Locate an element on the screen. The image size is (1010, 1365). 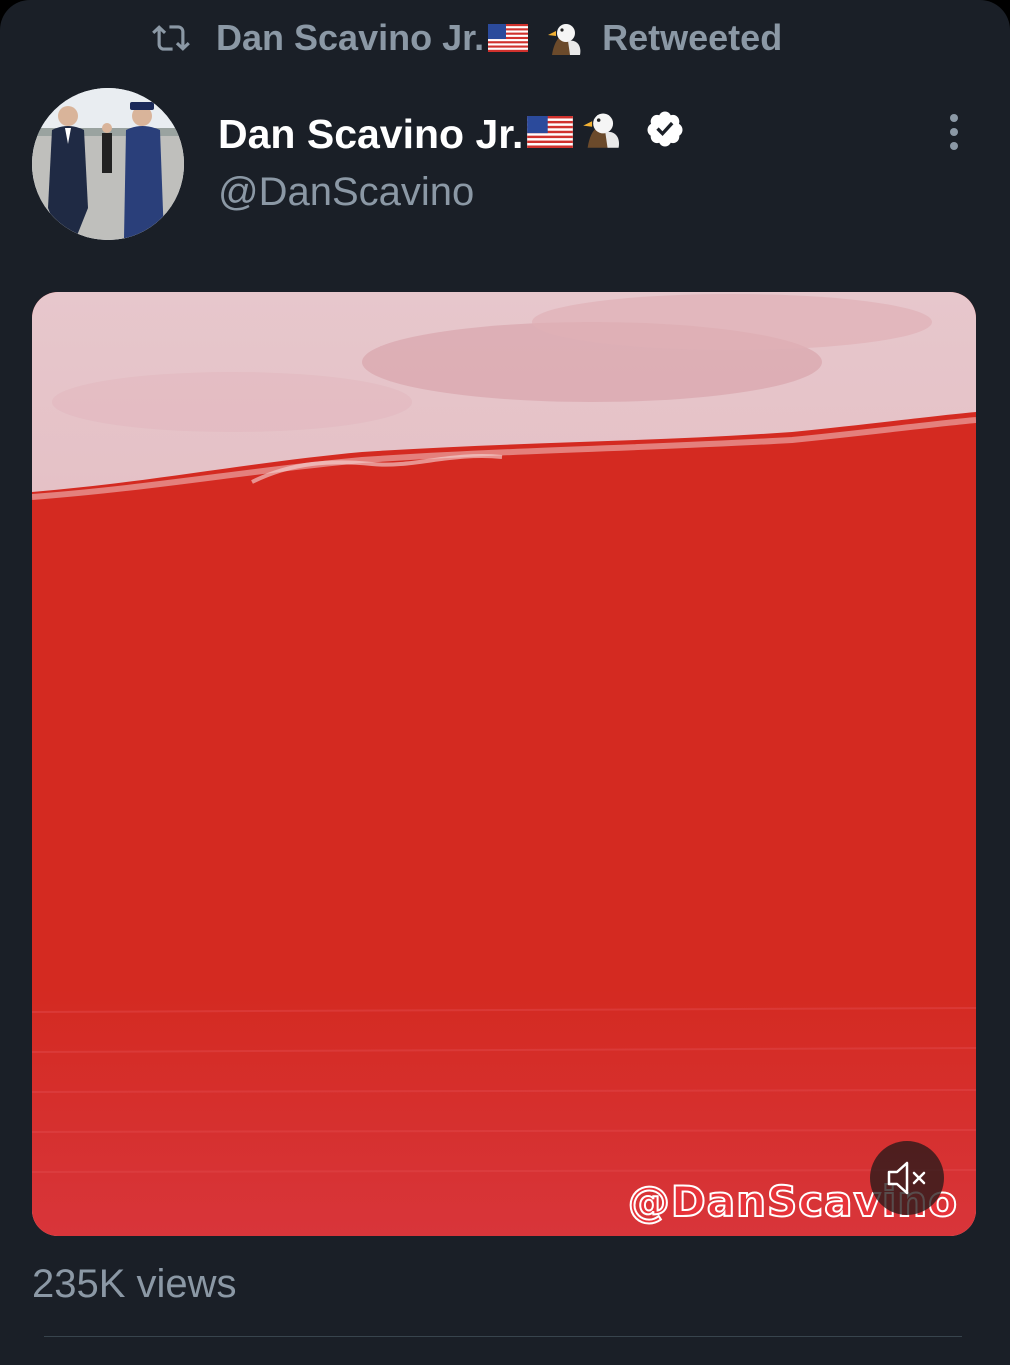
unmute-button is located at coordinates (907, 1178).